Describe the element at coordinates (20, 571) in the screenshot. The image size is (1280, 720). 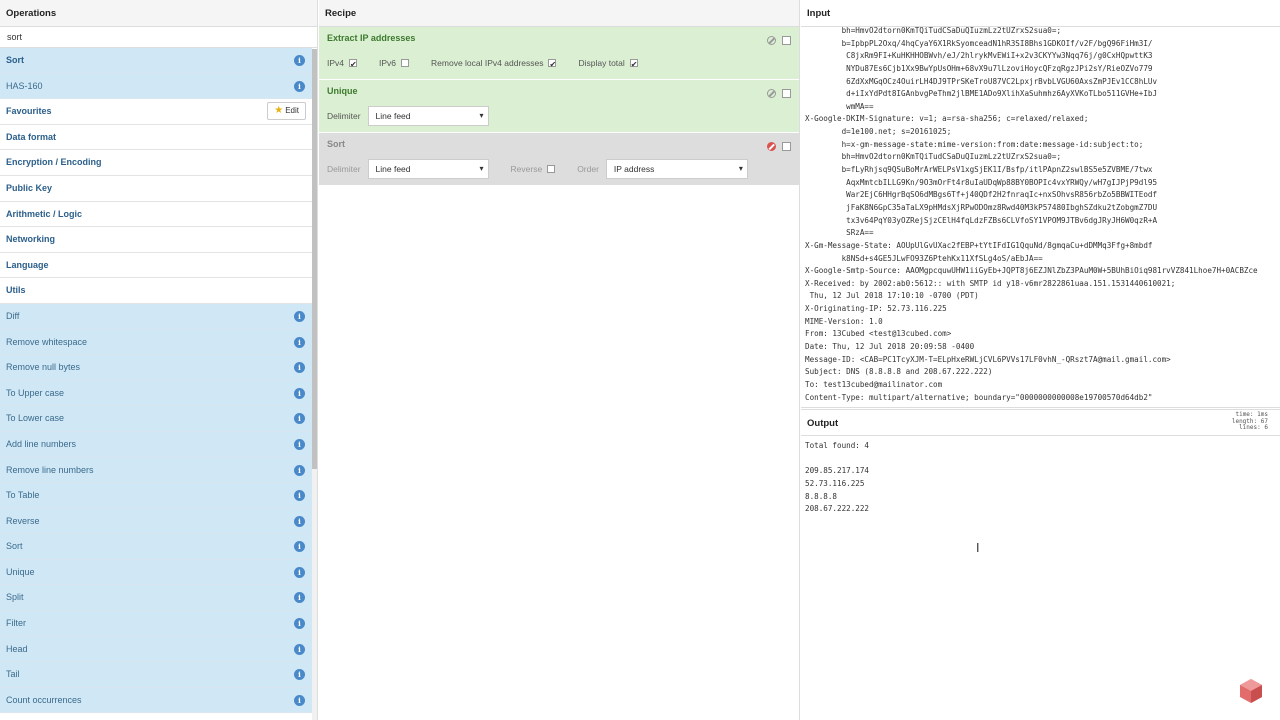
I see `op-label: Unique` at that location.